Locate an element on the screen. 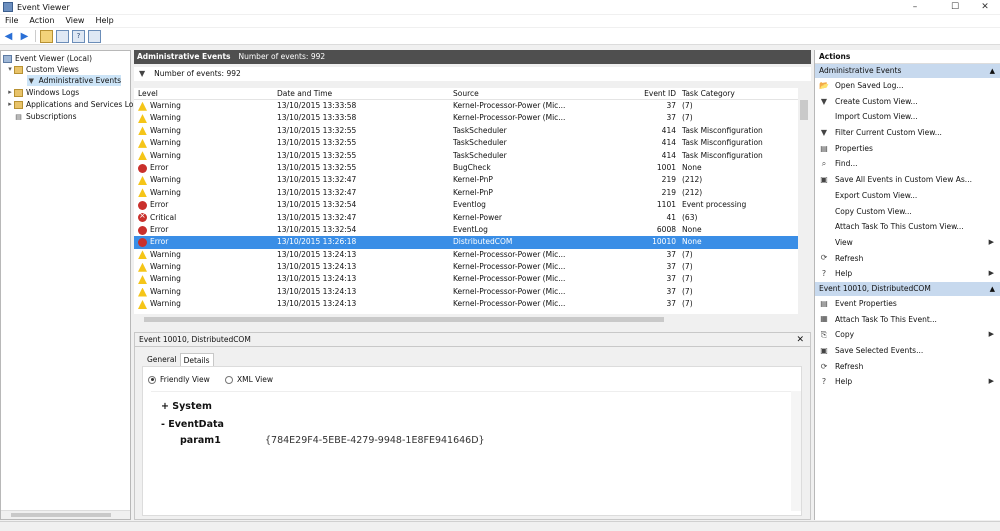 The width and height of the screenshot is (1000, 531). menu-action: Action is located at coordinates (42, 21).